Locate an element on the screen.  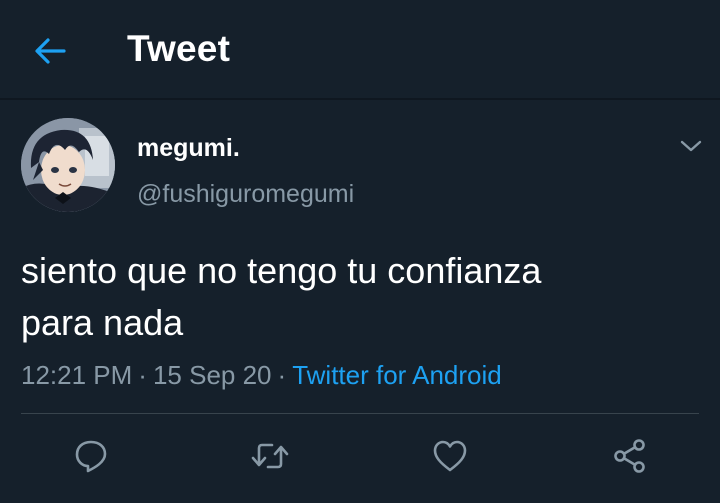
arrow-left-icon is located at coordinates (50, 51).